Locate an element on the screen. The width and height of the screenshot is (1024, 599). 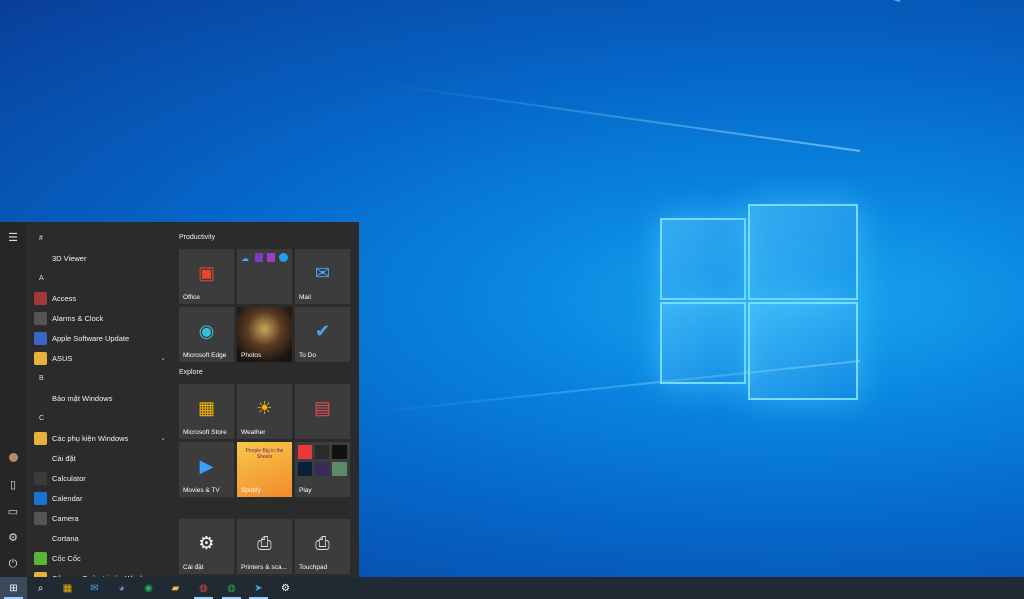
start-button: ⊞ is located at coordinates (13, 588).